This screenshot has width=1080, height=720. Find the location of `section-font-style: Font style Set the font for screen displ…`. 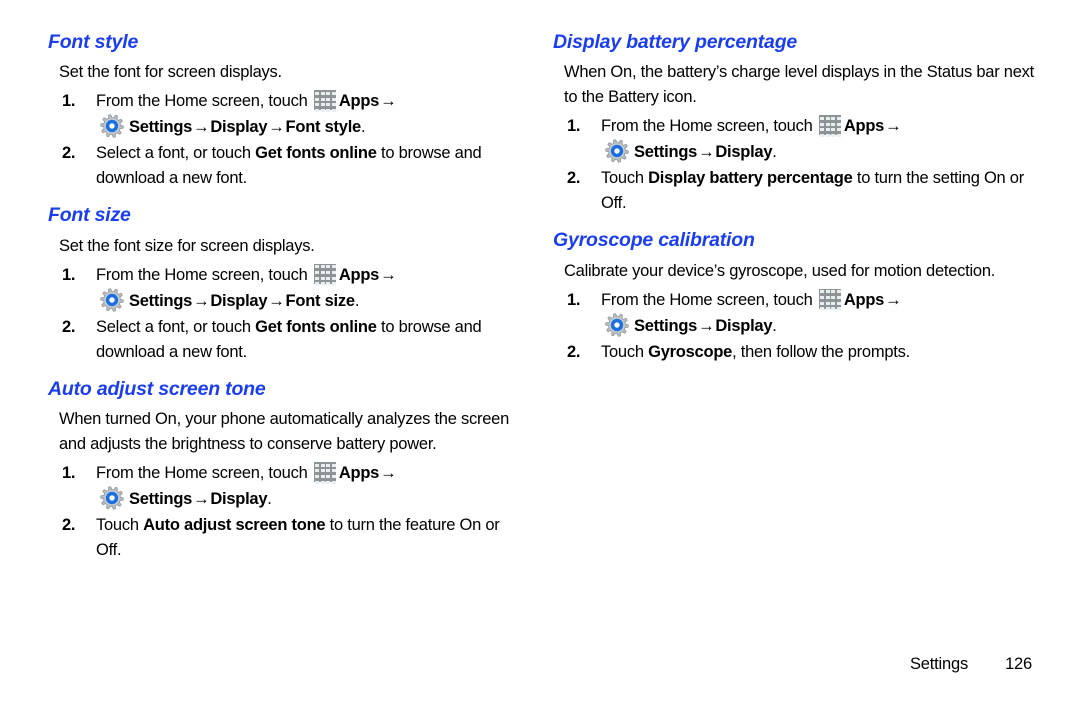

section-font-style: Font style Set the font for screen displ… is located at coordinates (288, 110).